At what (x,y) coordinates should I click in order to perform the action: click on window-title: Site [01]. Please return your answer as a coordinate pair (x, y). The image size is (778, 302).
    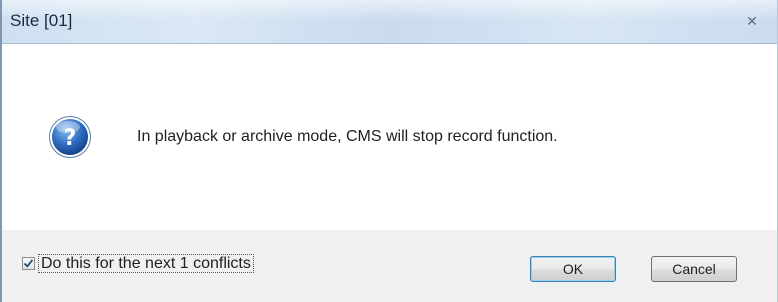
    Looking at the image, I should click on (41, 20).